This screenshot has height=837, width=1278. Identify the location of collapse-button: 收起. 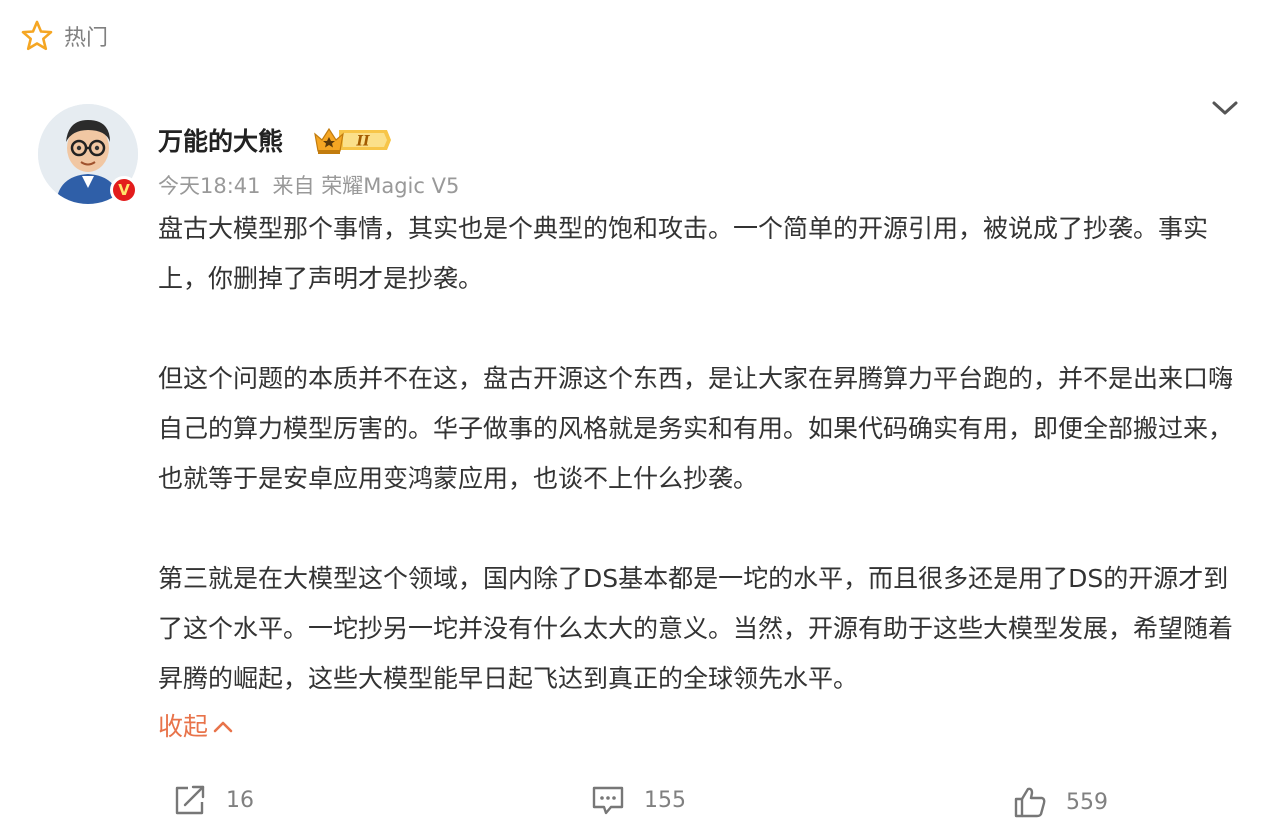
(196, 727).